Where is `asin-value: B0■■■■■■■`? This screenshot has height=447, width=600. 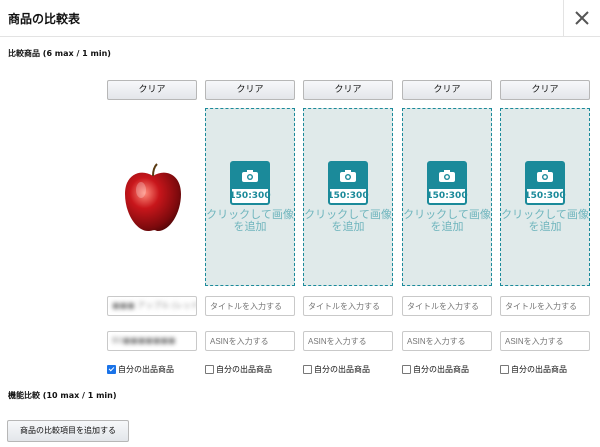
asin-value: B0■■■■■■■ is located at coordinates (144, 340).